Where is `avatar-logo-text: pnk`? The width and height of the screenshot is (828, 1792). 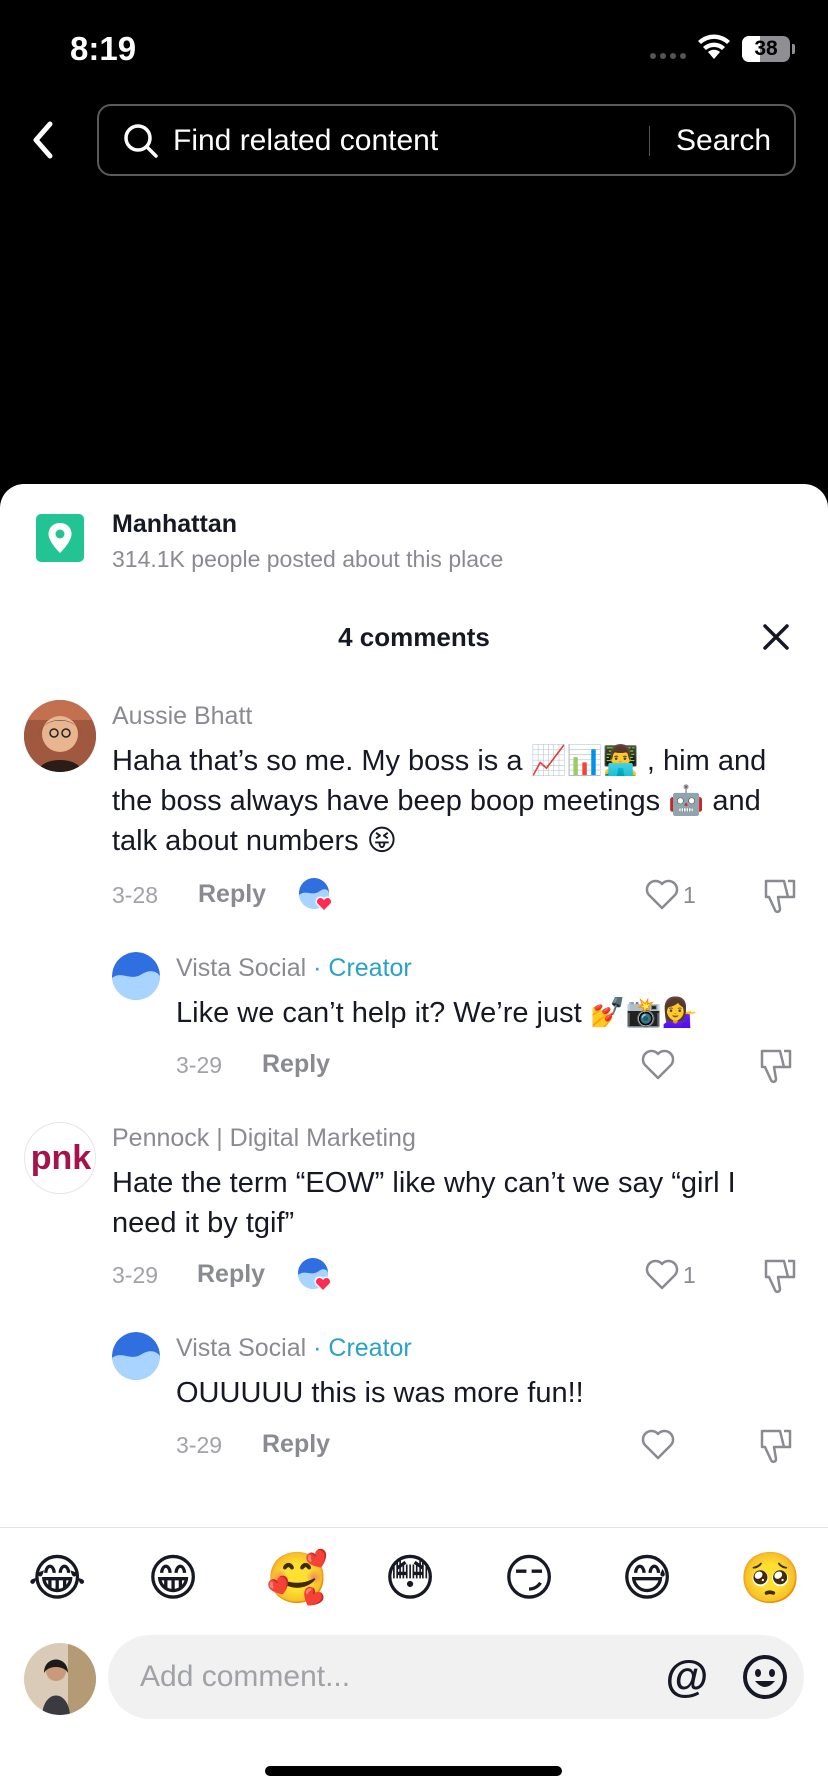 avatar-logo-text: pnk is located at coordinates (61, 1158).